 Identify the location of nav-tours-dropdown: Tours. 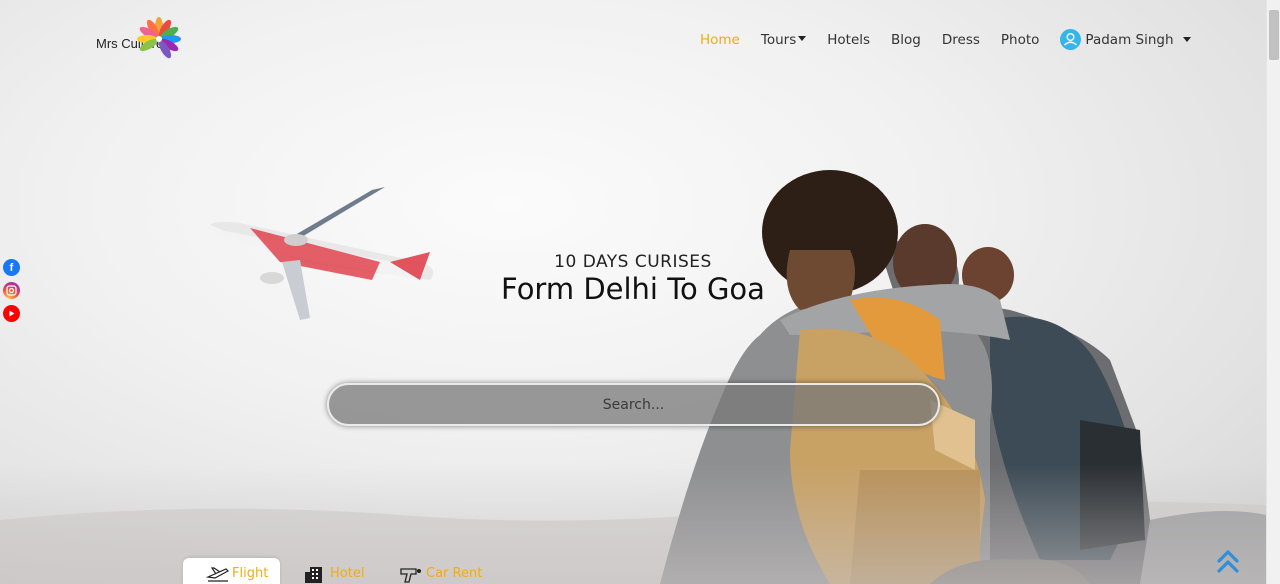
(783, 39).